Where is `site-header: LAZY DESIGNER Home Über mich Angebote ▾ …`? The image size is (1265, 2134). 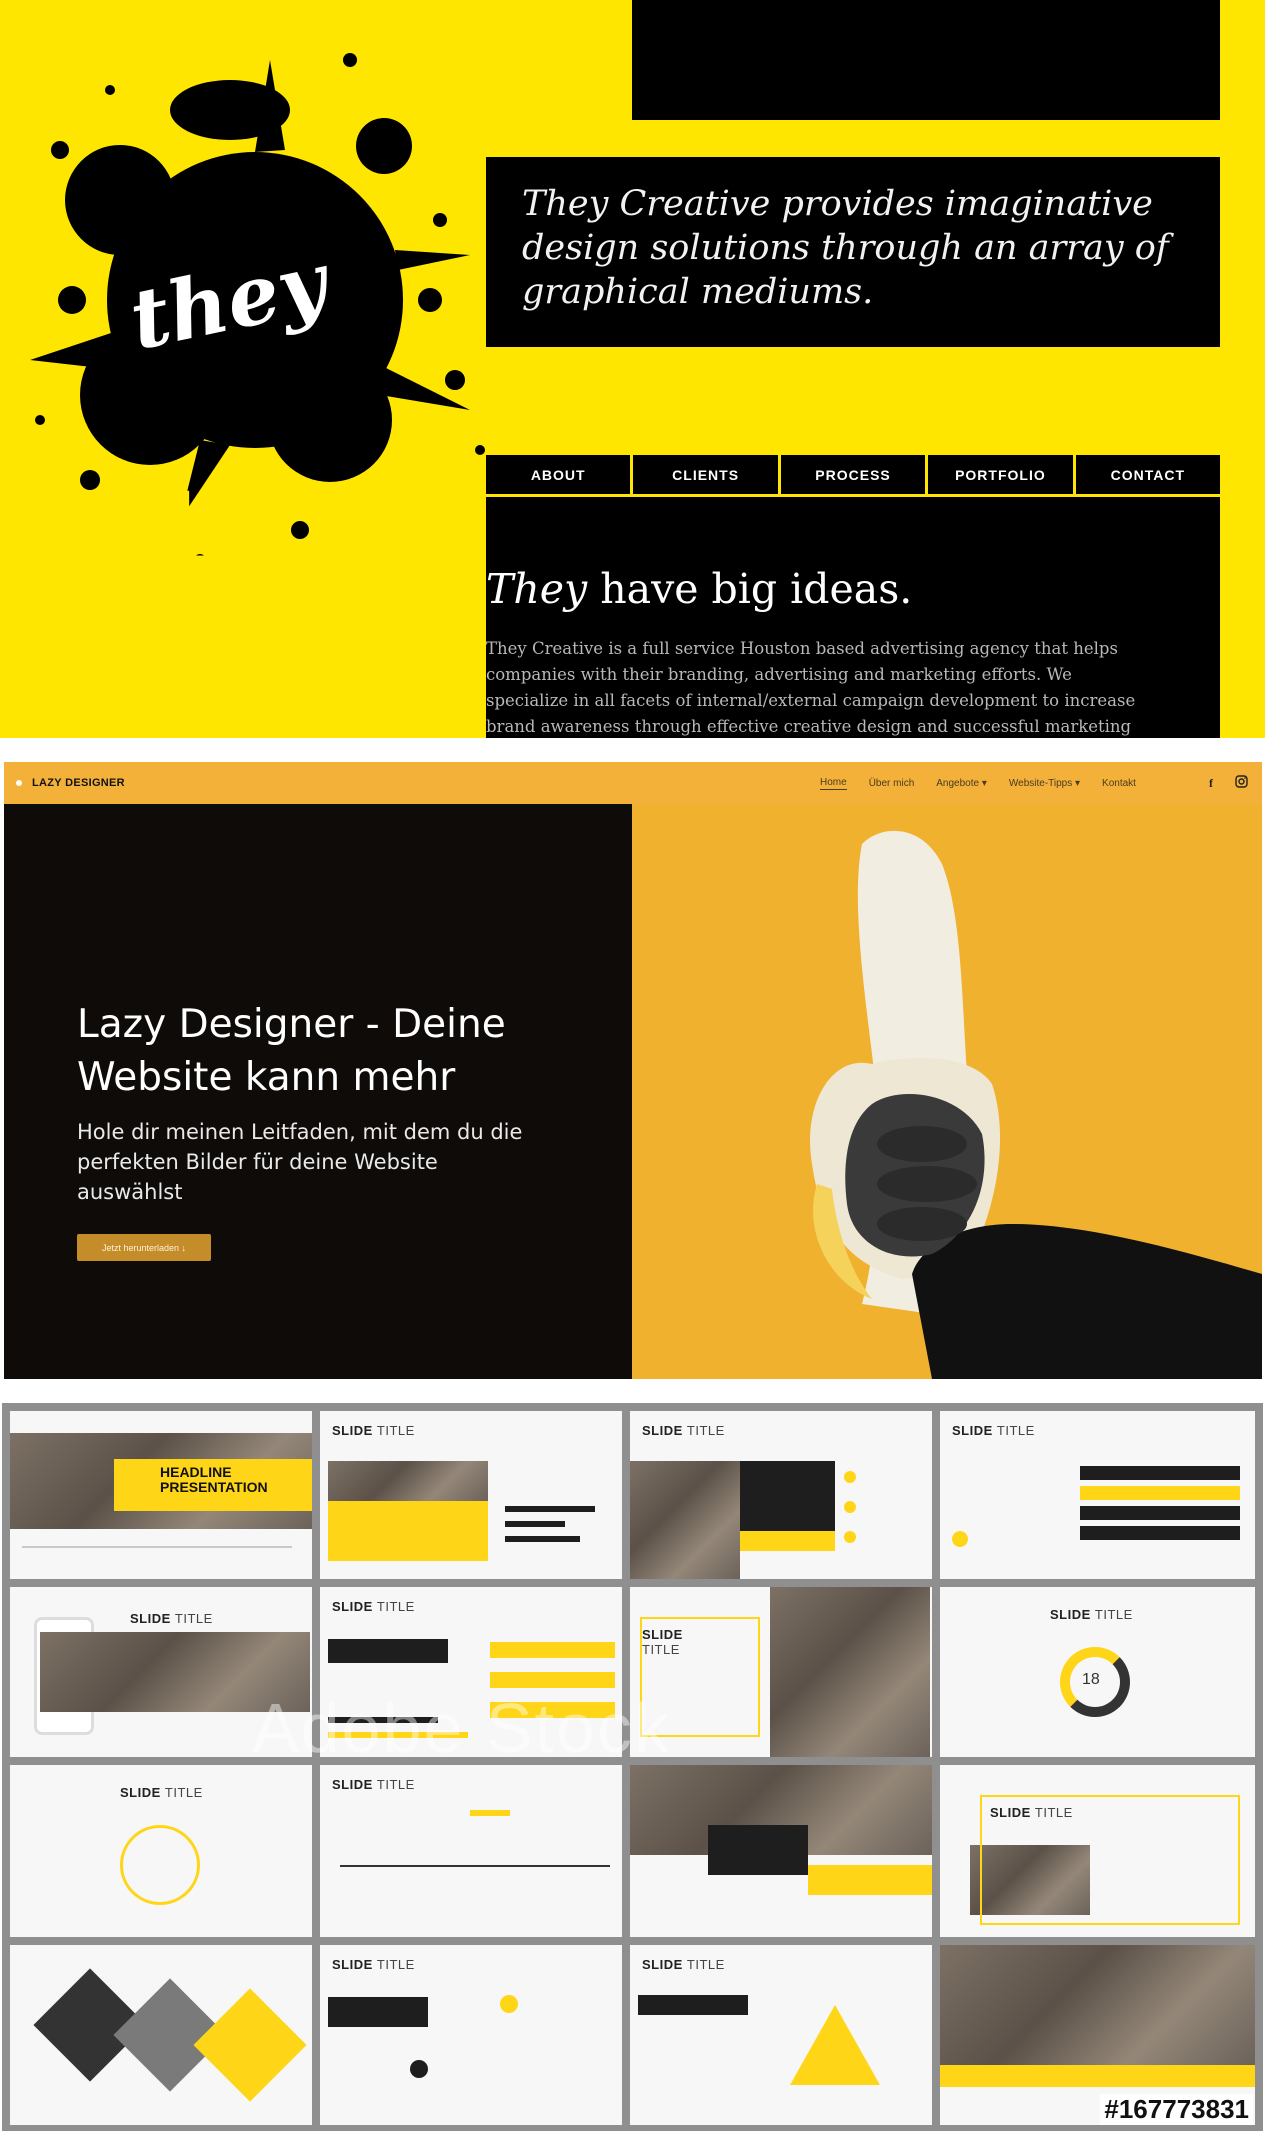
site-header: LAZY DESIGNER Home Über mich Angebote ▾ … is located at coordinates (633, 783).